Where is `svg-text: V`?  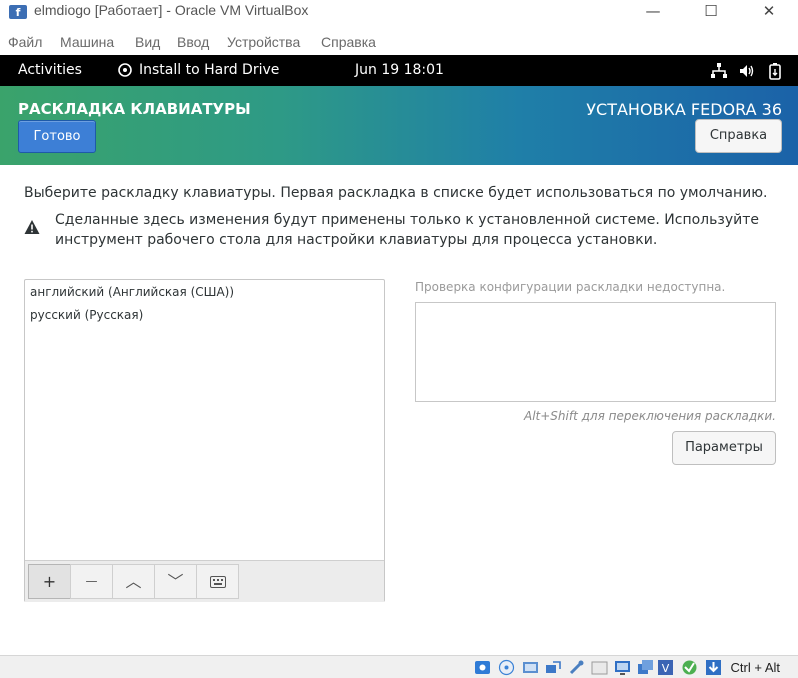 svg-text: V is located at coordinates (666, 668).